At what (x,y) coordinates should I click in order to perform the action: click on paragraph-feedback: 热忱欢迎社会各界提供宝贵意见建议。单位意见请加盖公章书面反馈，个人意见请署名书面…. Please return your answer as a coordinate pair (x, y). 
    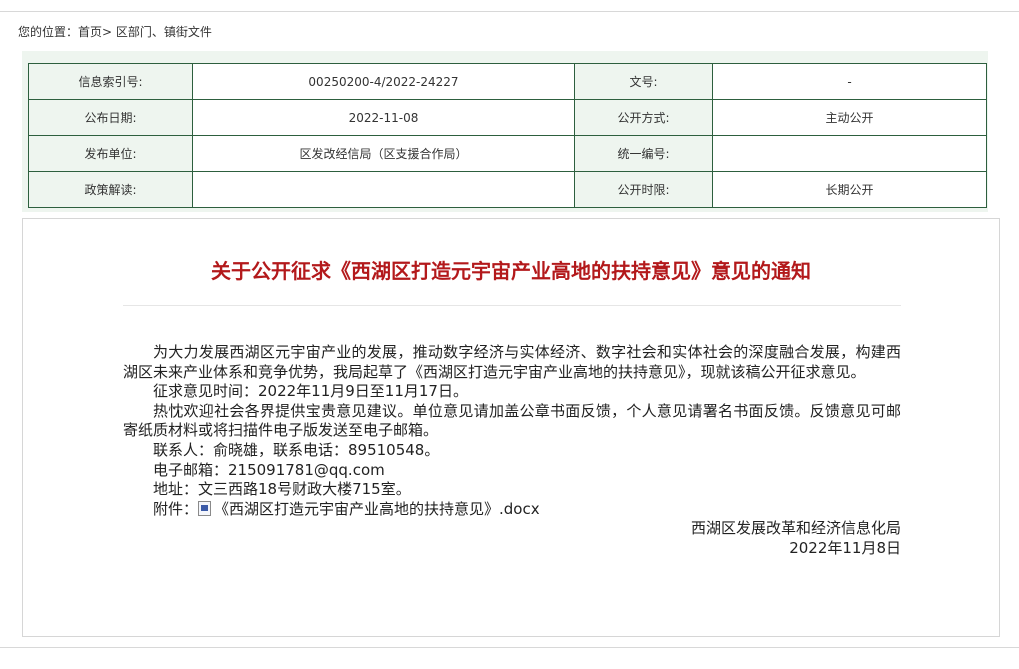
    Looking at the image, I should click on (512, 420).